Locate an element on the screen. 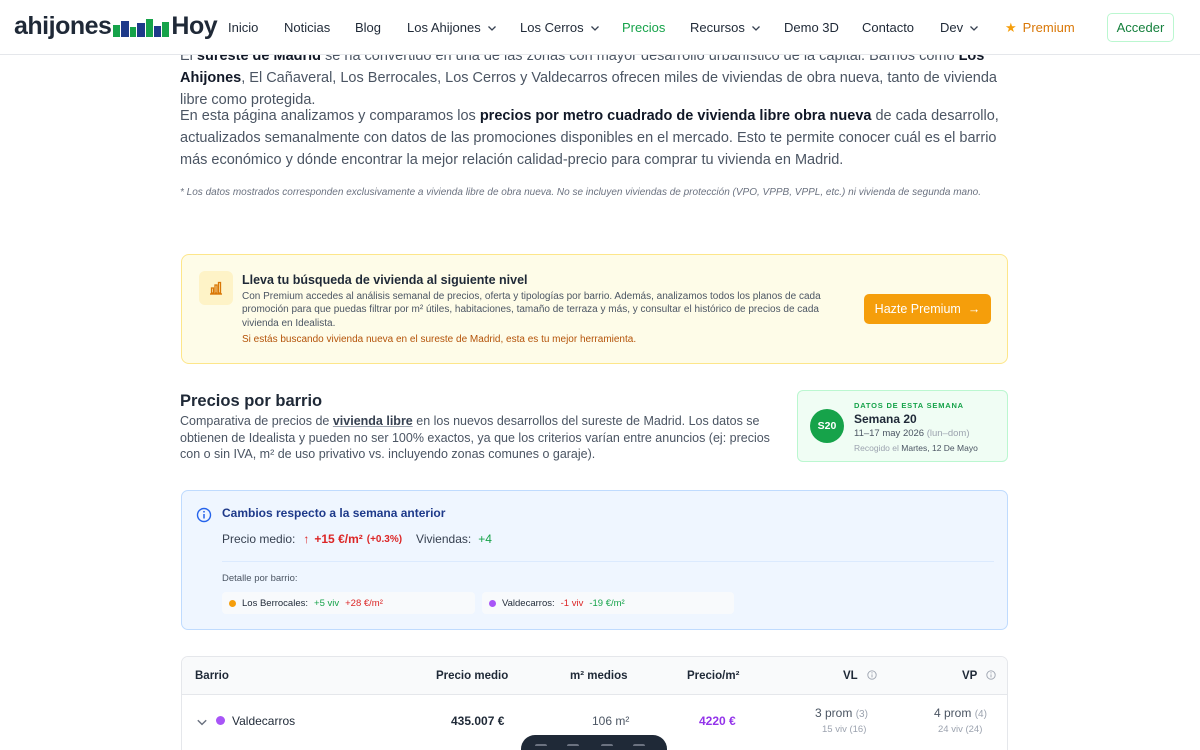 The image size is (1200, 750). nav-label: Blog is located at coordinates (368, 27).